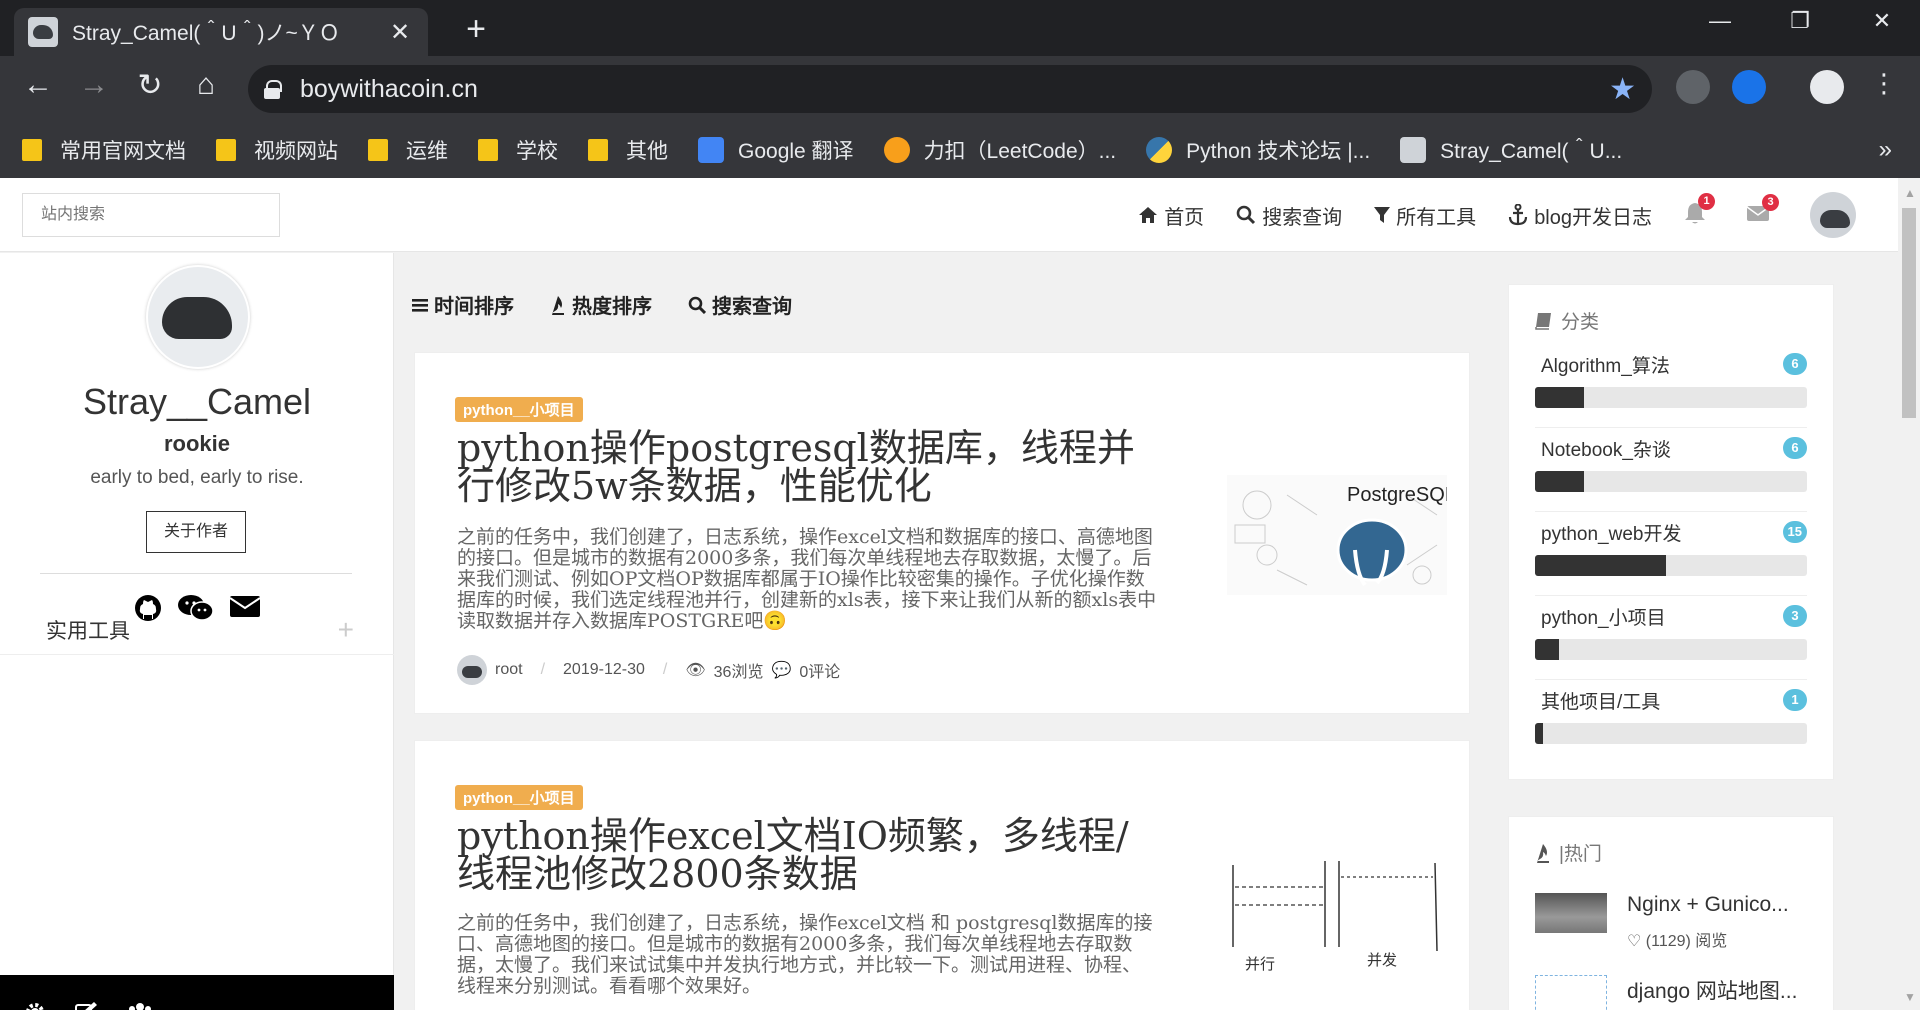 The image size is (1920, 1010). I want to click on nav-home: 首页, so click(1171, 215).